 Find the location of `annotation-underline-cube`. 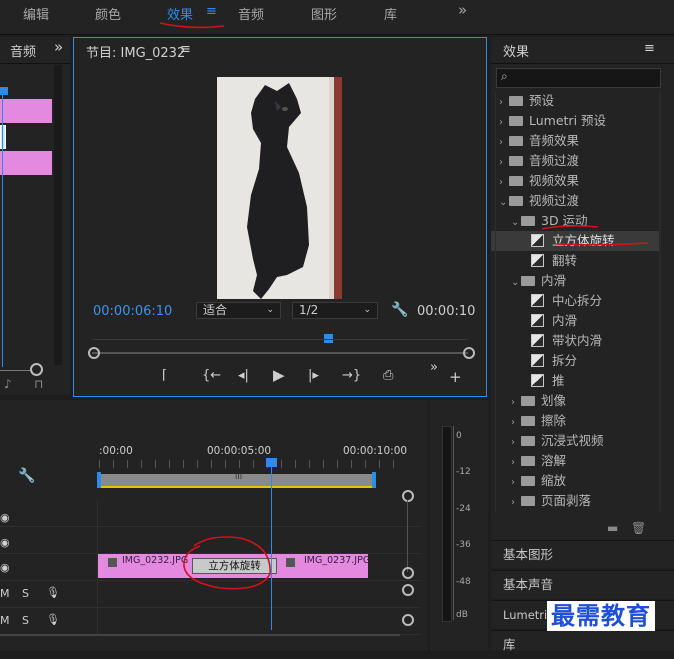

annotation-underline-cube is located at coordinates (602, 244).